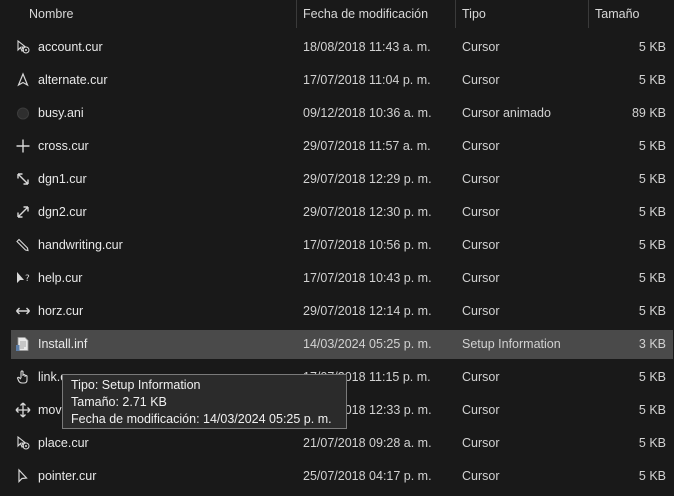  What do you see at coordinates (23, 212) in the screenshot?
I see `cursor-diagonal2-icon` at bounding box center [23, 212].